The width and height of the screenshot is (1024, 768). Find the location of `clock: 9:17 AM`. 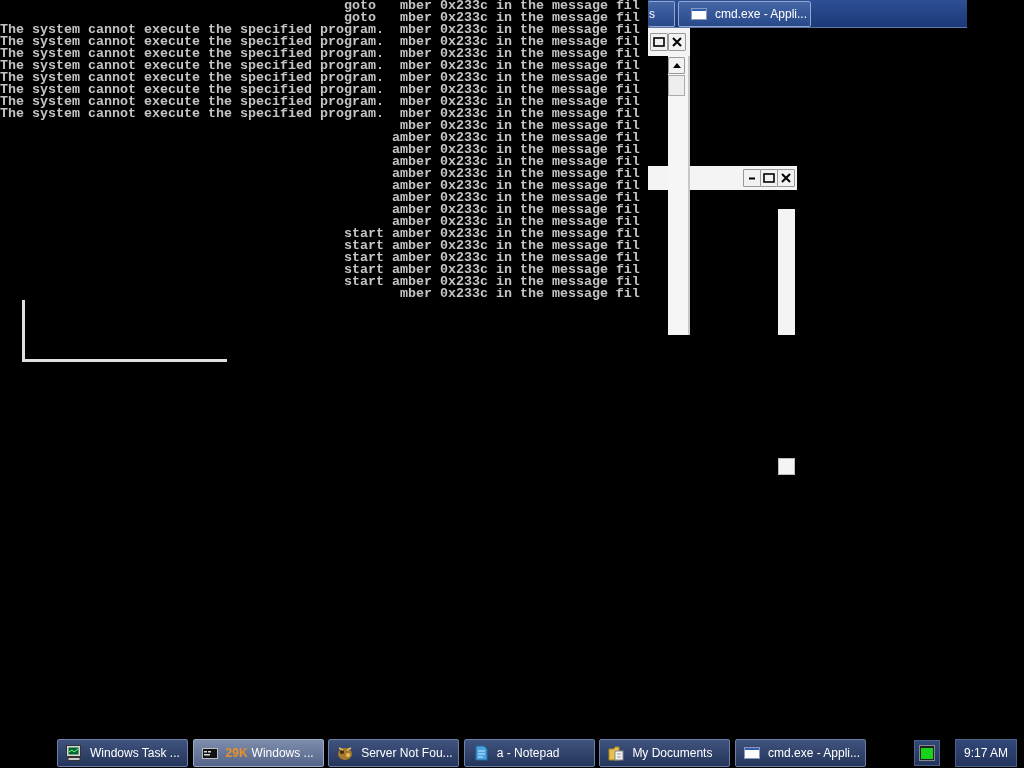

clock: 9:17 AM is located at coordinates (986, 752).